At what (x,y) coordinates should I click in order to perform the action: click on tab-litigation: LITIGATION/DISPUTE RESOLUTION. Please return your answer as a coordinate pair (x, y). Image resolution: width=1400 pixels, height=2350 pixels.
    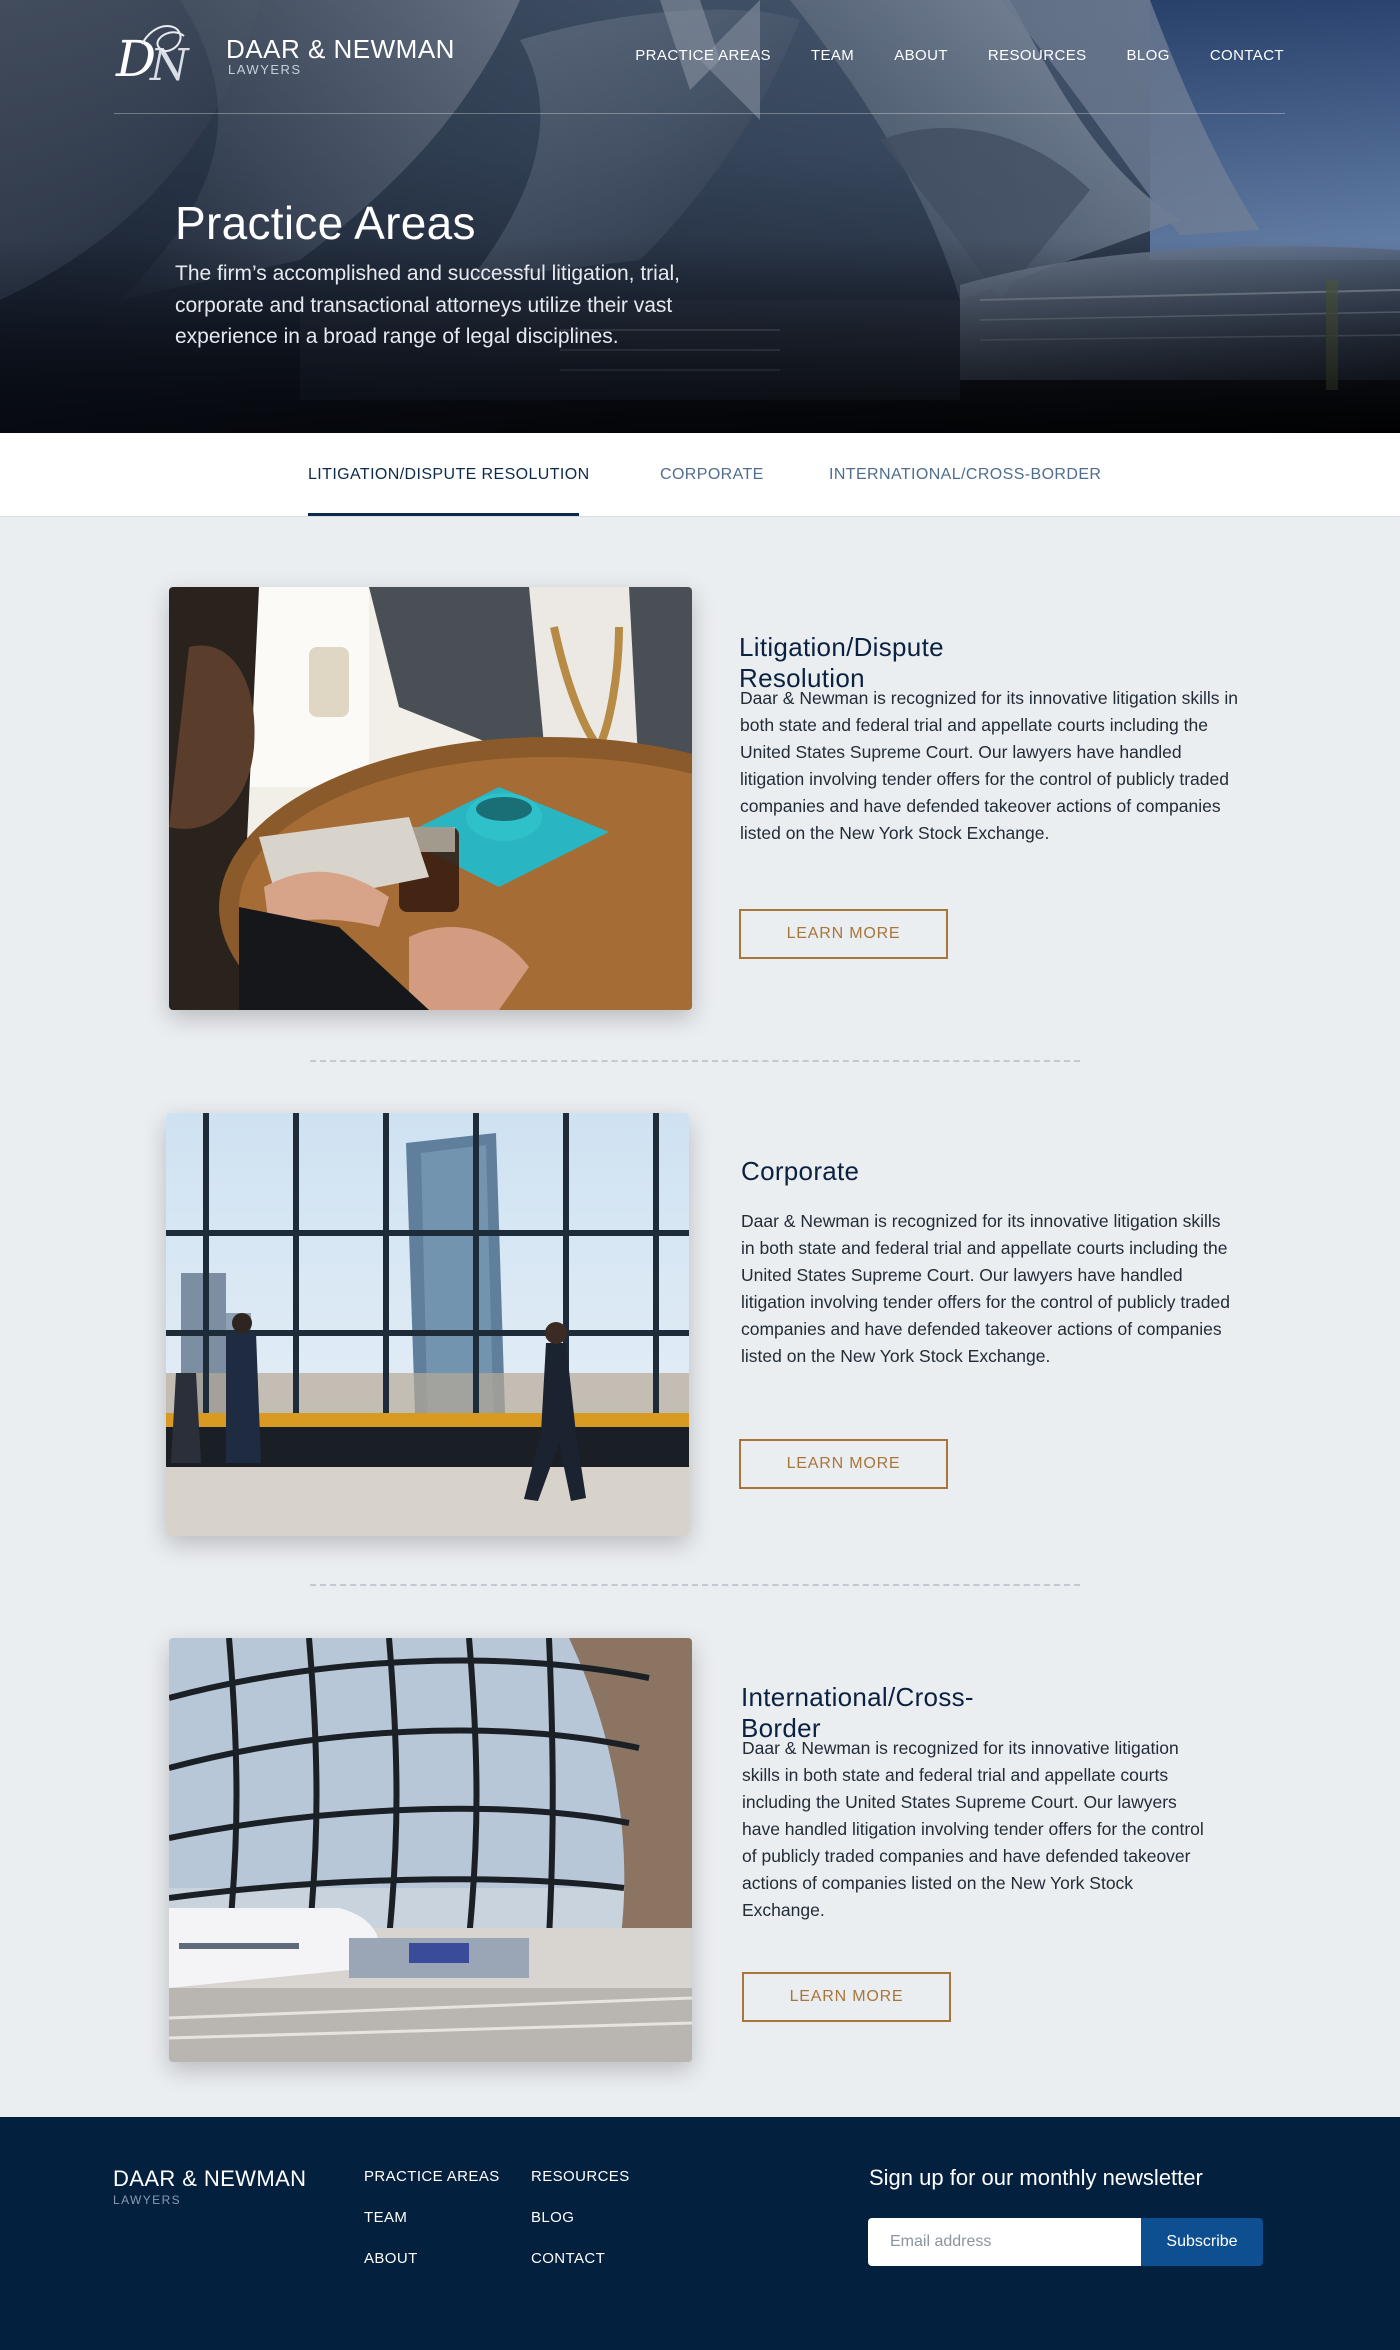
    Looking at the image, I should click on (449, 475).